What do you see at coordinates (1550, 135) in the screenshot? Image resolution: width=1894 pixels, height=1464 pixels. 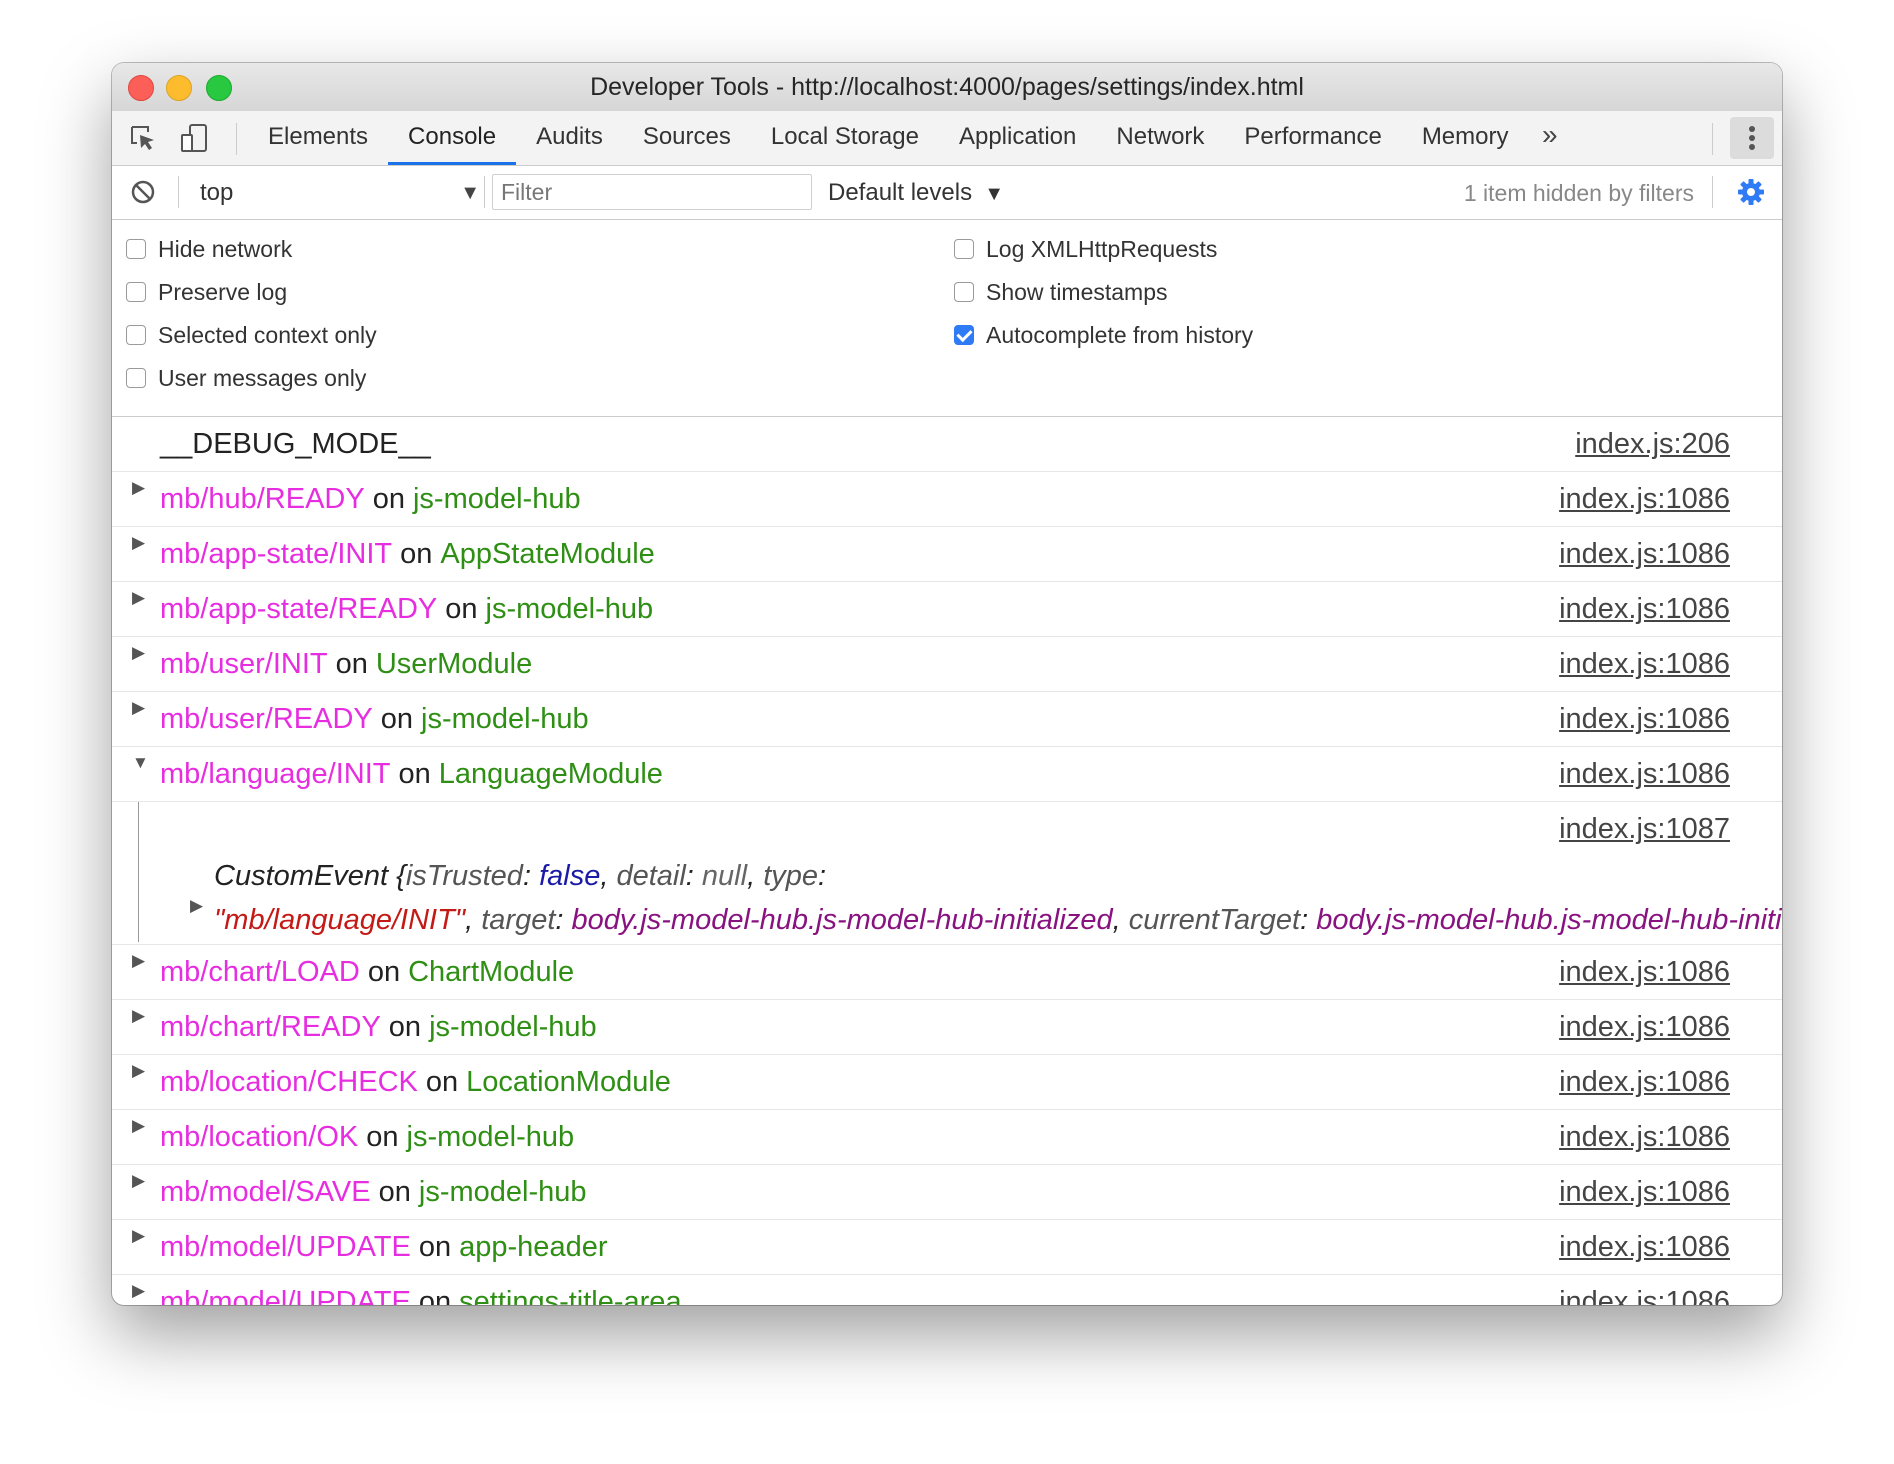 I see `more-tabs-icon: »` at bounding box center [1550, 135].